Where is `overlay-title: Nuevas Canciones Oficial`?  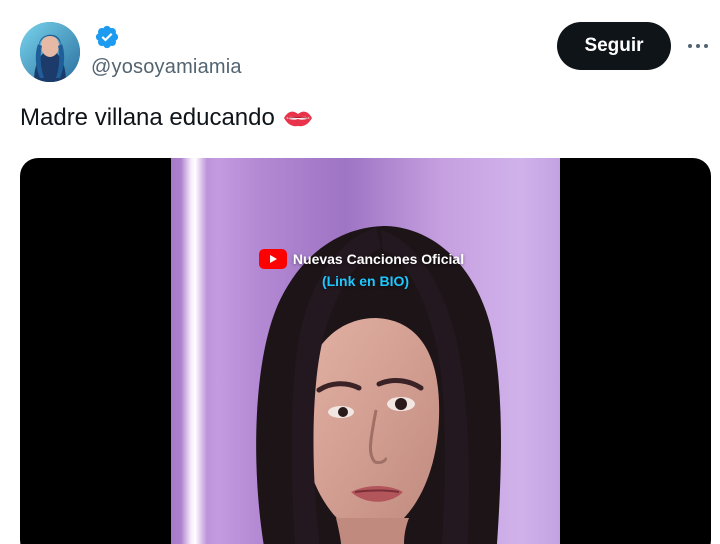 overlay-title: Nuevas Canciones Oficial is located at coordinates (378, 259).